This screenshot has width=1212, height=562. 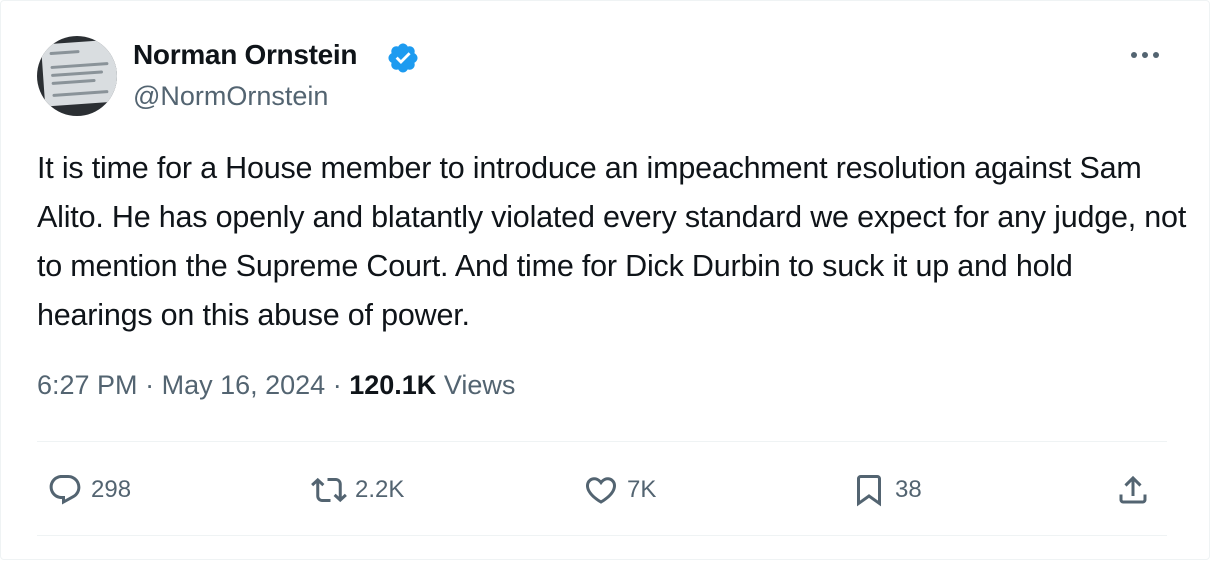 I want to click on like-button: 7K, so click(x=619, y=490).